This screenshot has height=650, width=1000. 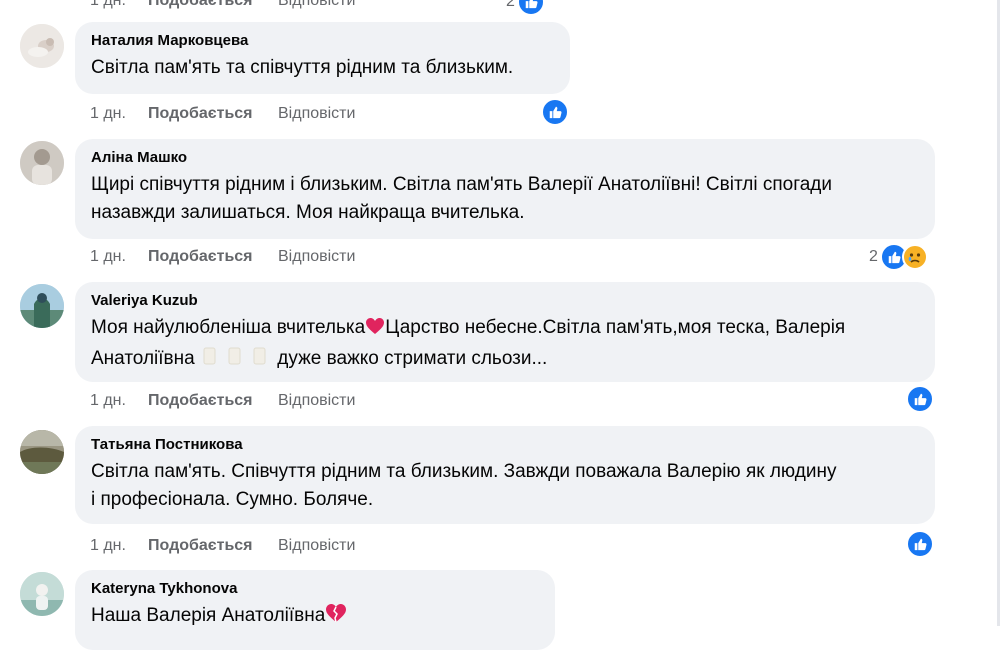 What do you see at coordinates (322, 41) in the screenshot?
I see `comment-author: Наталия Марковцева` at bounding box center [322, 41].